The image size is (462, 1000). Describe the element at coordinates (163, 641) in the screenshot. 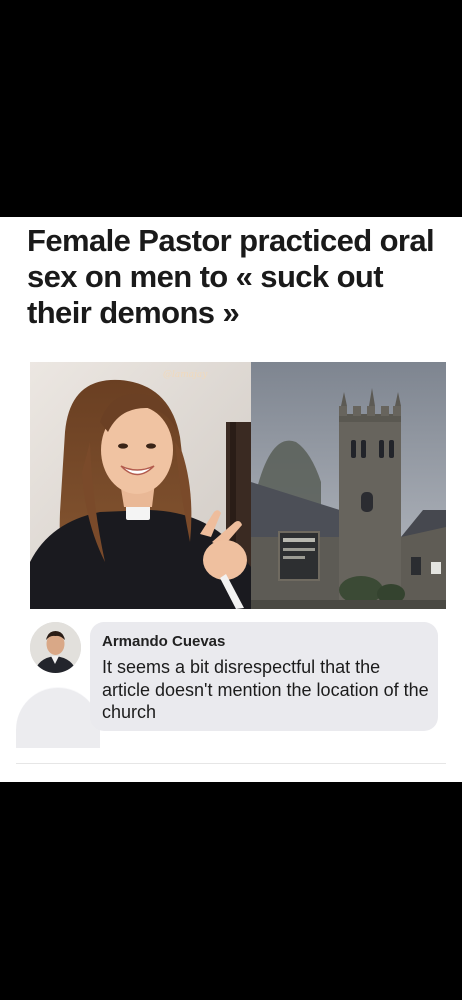

I see `comment-author: Armando Cuevas` at that location.